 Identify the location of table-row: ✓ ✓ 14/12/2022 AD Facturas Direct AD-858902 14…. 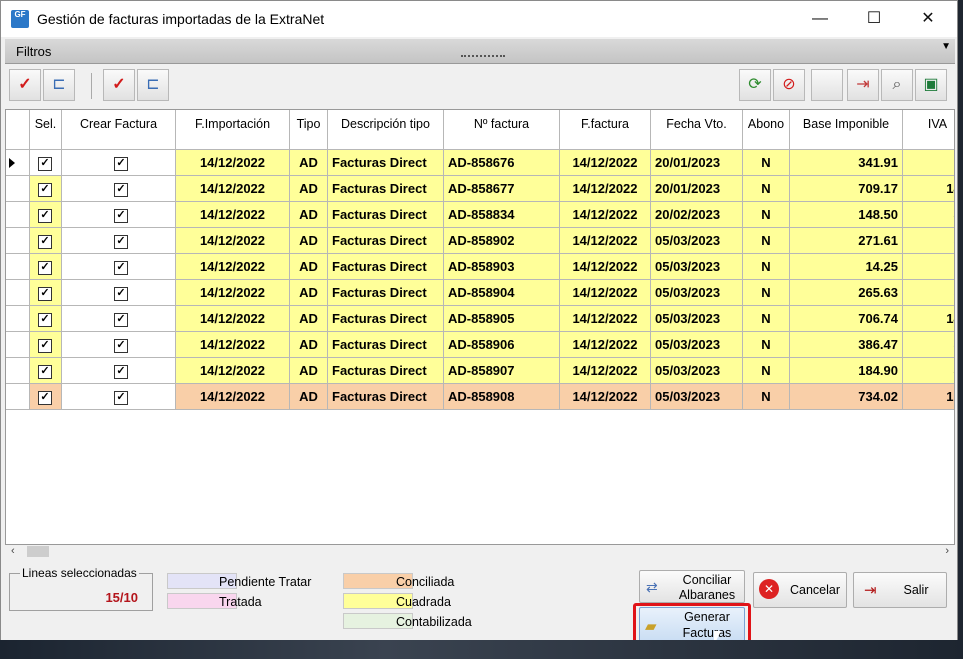
(480, 241).